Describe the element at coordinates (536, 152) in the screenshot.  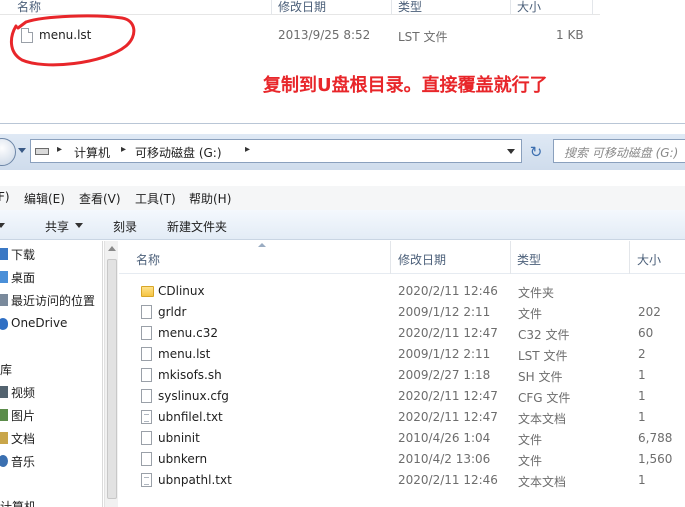
I see `refresh-icon: ↻` at that location.